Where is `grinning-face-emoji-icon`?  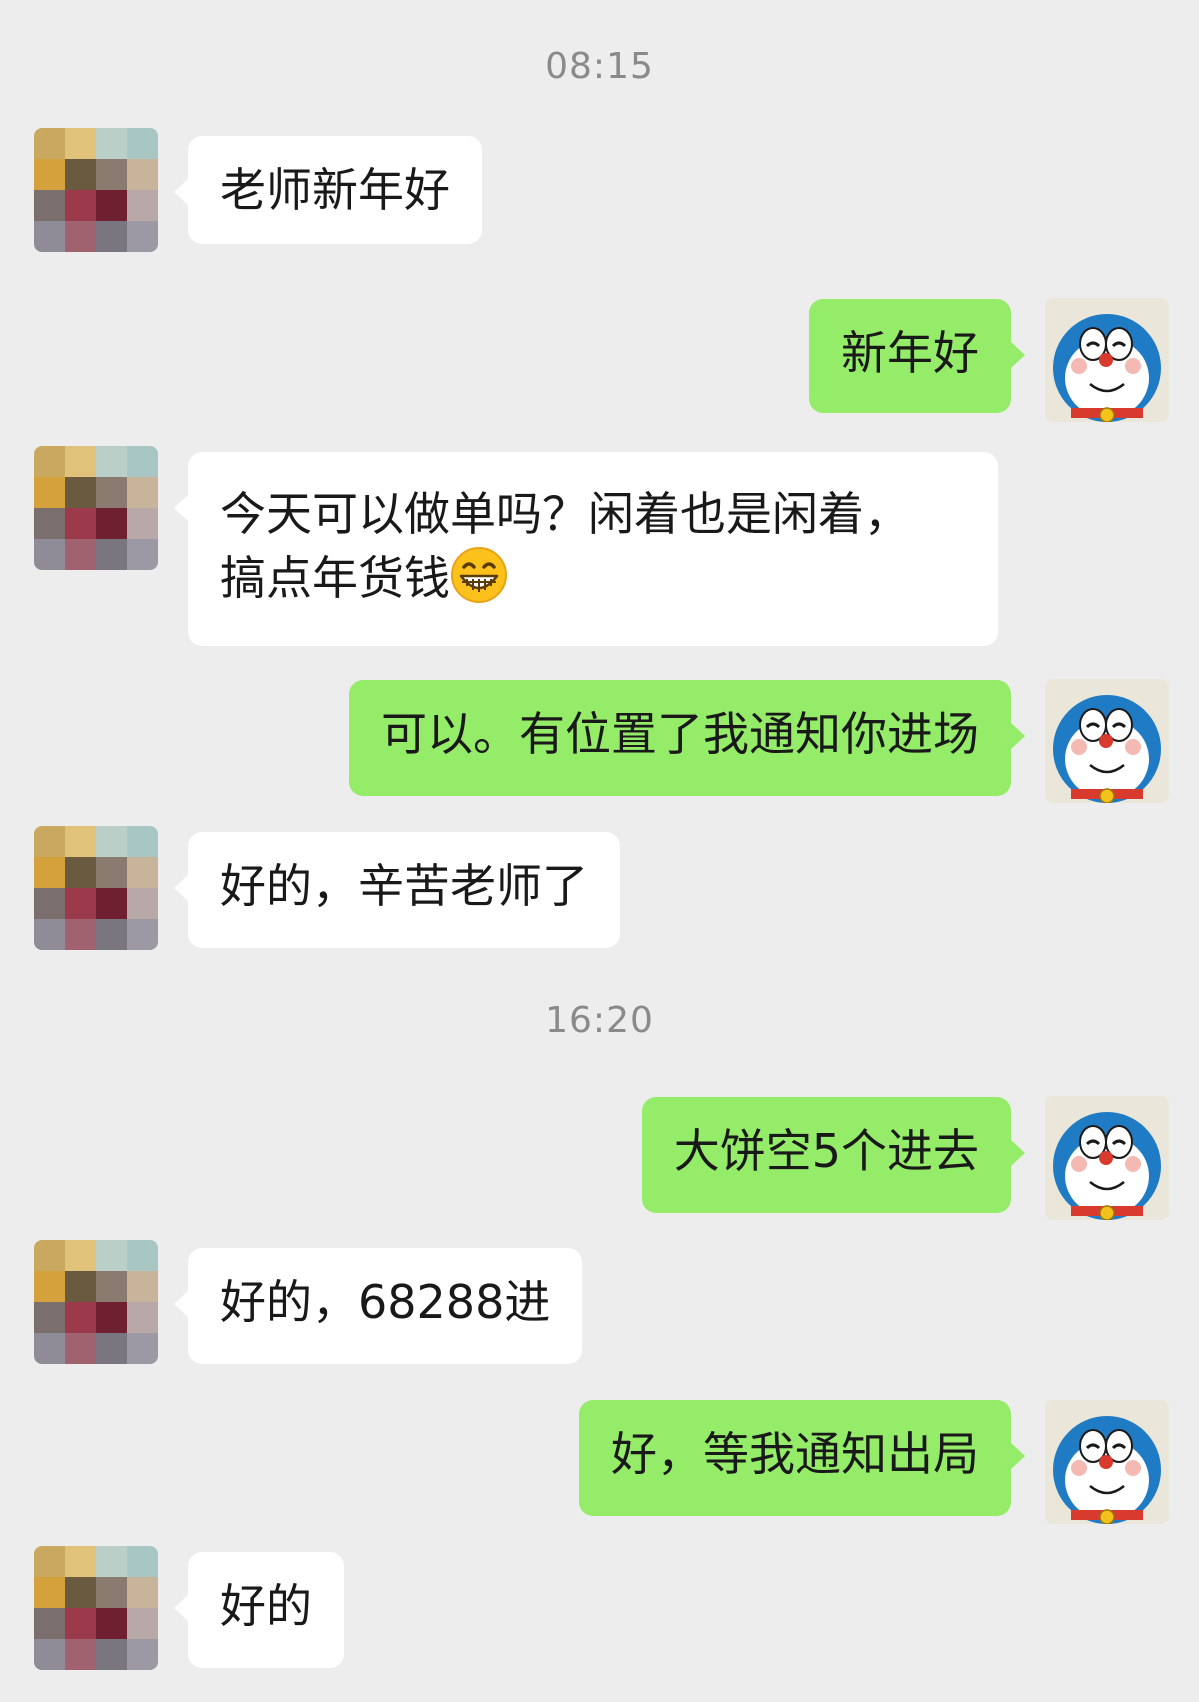 grinning-face-emoji-icon is located at coordinates (479, 575).